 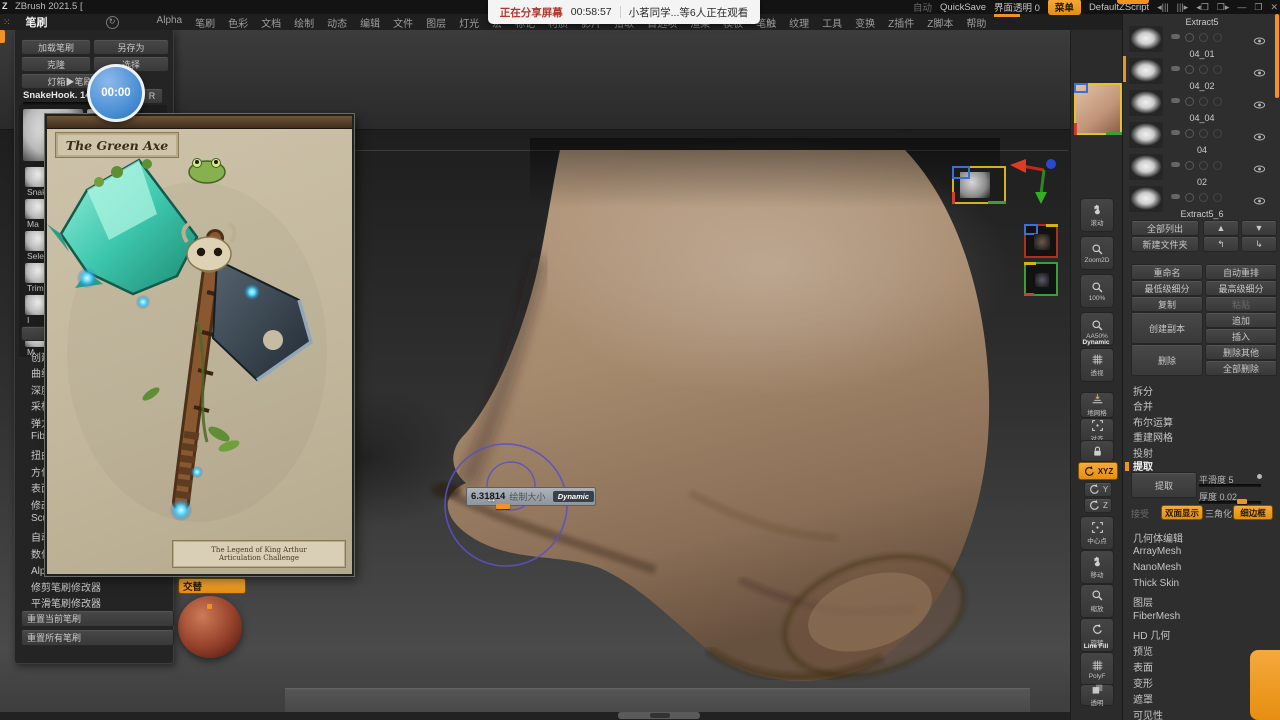 I want to click on Zoom2D-button: Zoom2D, so click(x=1097, y=253).